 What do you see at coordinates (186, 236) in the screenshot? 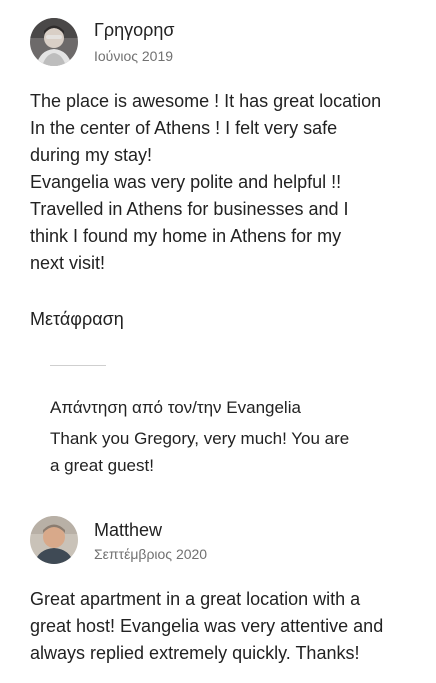
I see `review-text-line: think I found my home in Athens for my` at bounding box center [186, 236].